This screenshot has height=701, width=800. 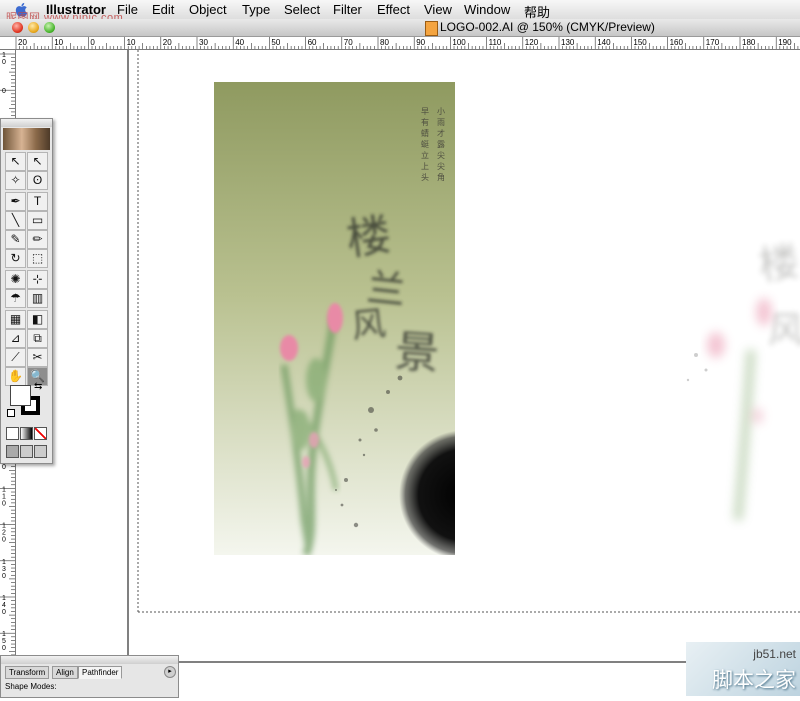 What do you see at coordinates (100, 672) in the screenshot?
I see `tab-pathfinder: Pathfinder` at bounding box center [100, 672].